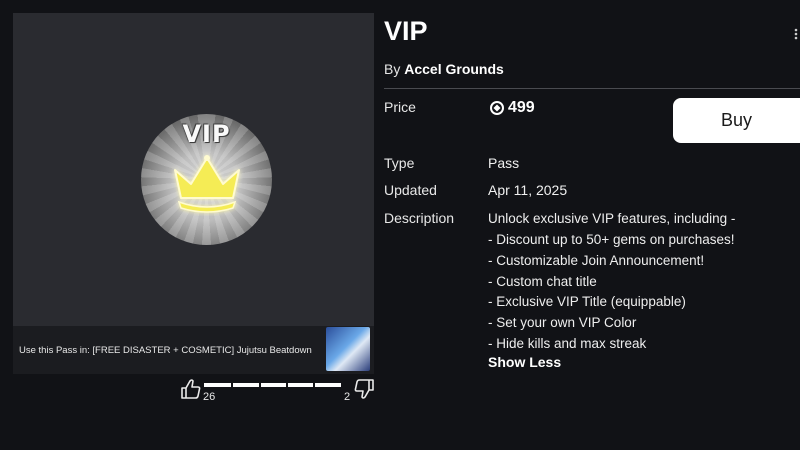 The width and height of the screenshot is (800, 450). I want to click on vote-ratio-bar, so click(272, 385).